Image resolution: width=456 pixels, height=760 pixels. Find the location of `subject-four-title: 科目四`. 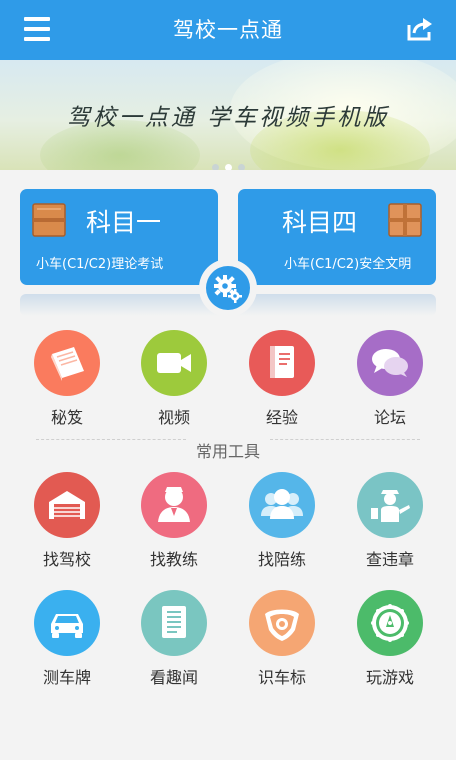

subject-four-title: 科目四 is located at coordinates (320, 222).